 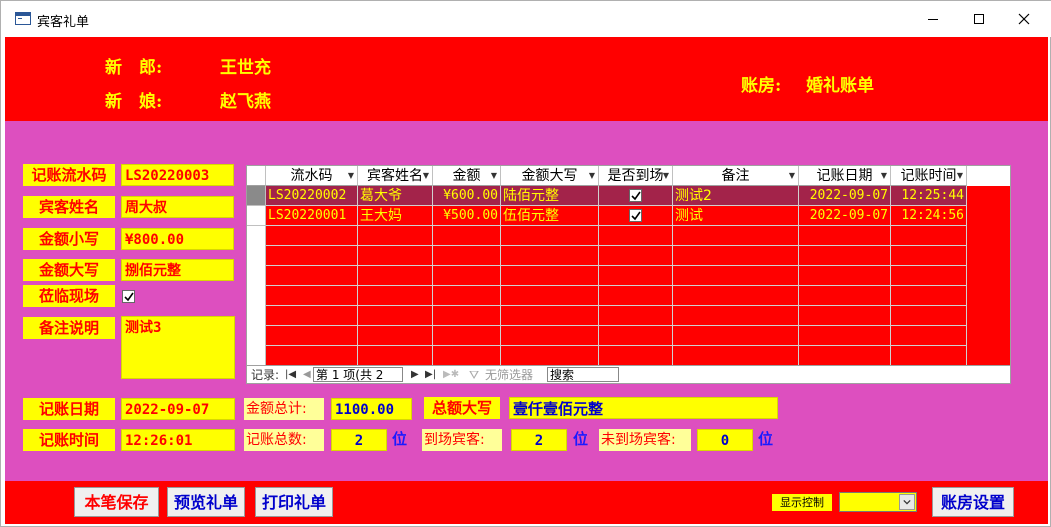 I want to click on amount-cn-label: 金额大写, so click(x=69, y=270).